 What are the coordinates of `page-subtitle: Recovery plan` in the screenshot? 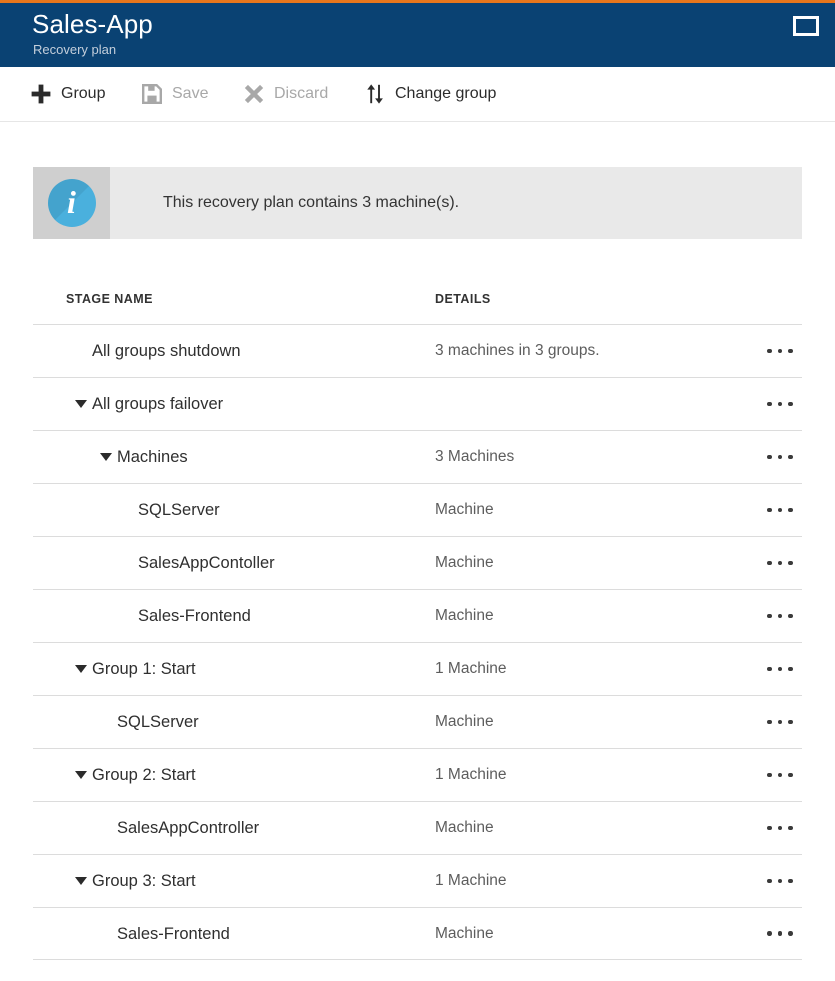 It's located at (75, 49).